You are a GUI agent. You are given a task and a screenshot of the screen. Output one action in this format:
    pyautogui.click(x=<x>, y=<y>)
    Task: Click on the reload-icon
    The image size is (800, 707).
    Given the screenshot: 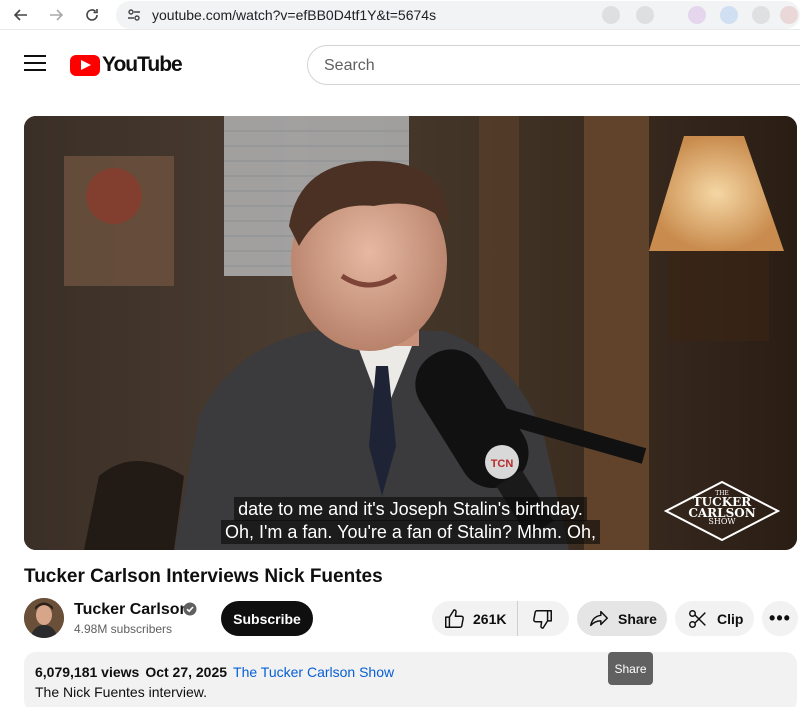 What is the action you would take?
    pyautogui.click(x=92, y=15)
    